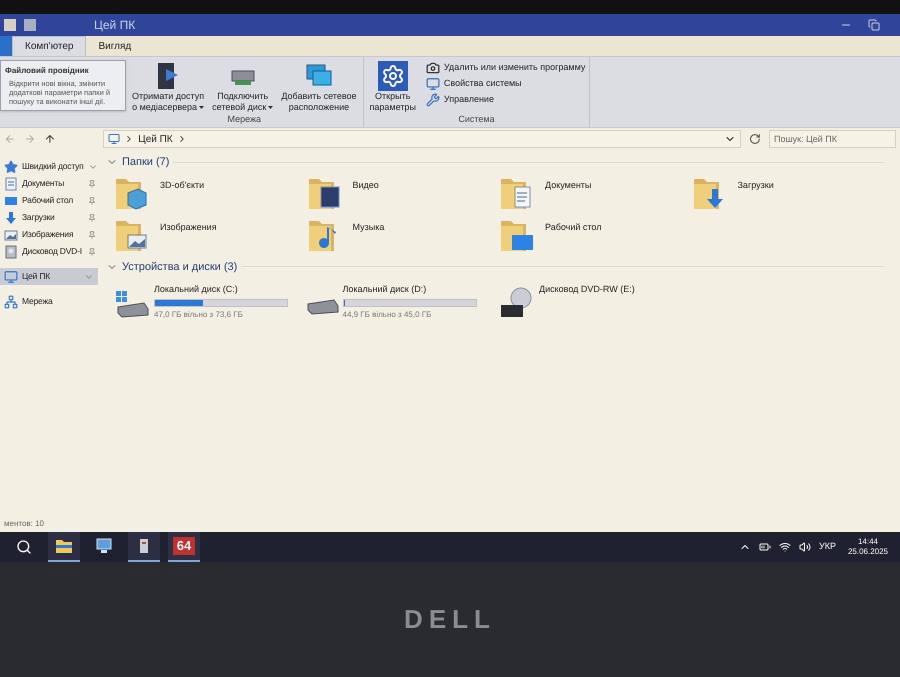 This screenshot has width=900, height=677. I want to click on taskbar-app: 64, so click(184, 547).